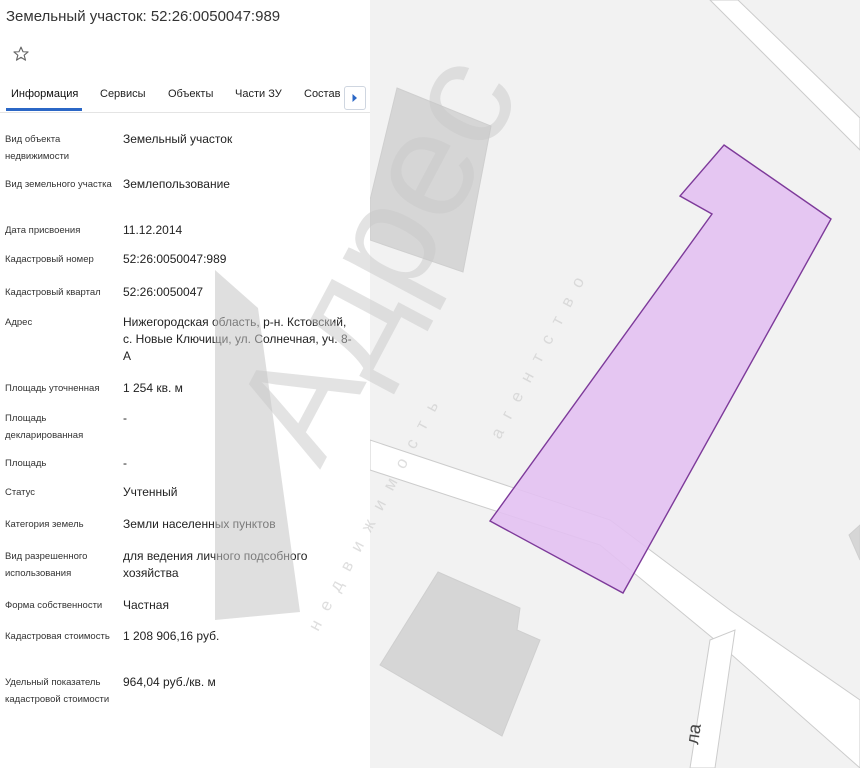  Describe the element at coordinates (37, 148) in the screenshot. I see `info-label: Вид объекта недвижимости` at that location.